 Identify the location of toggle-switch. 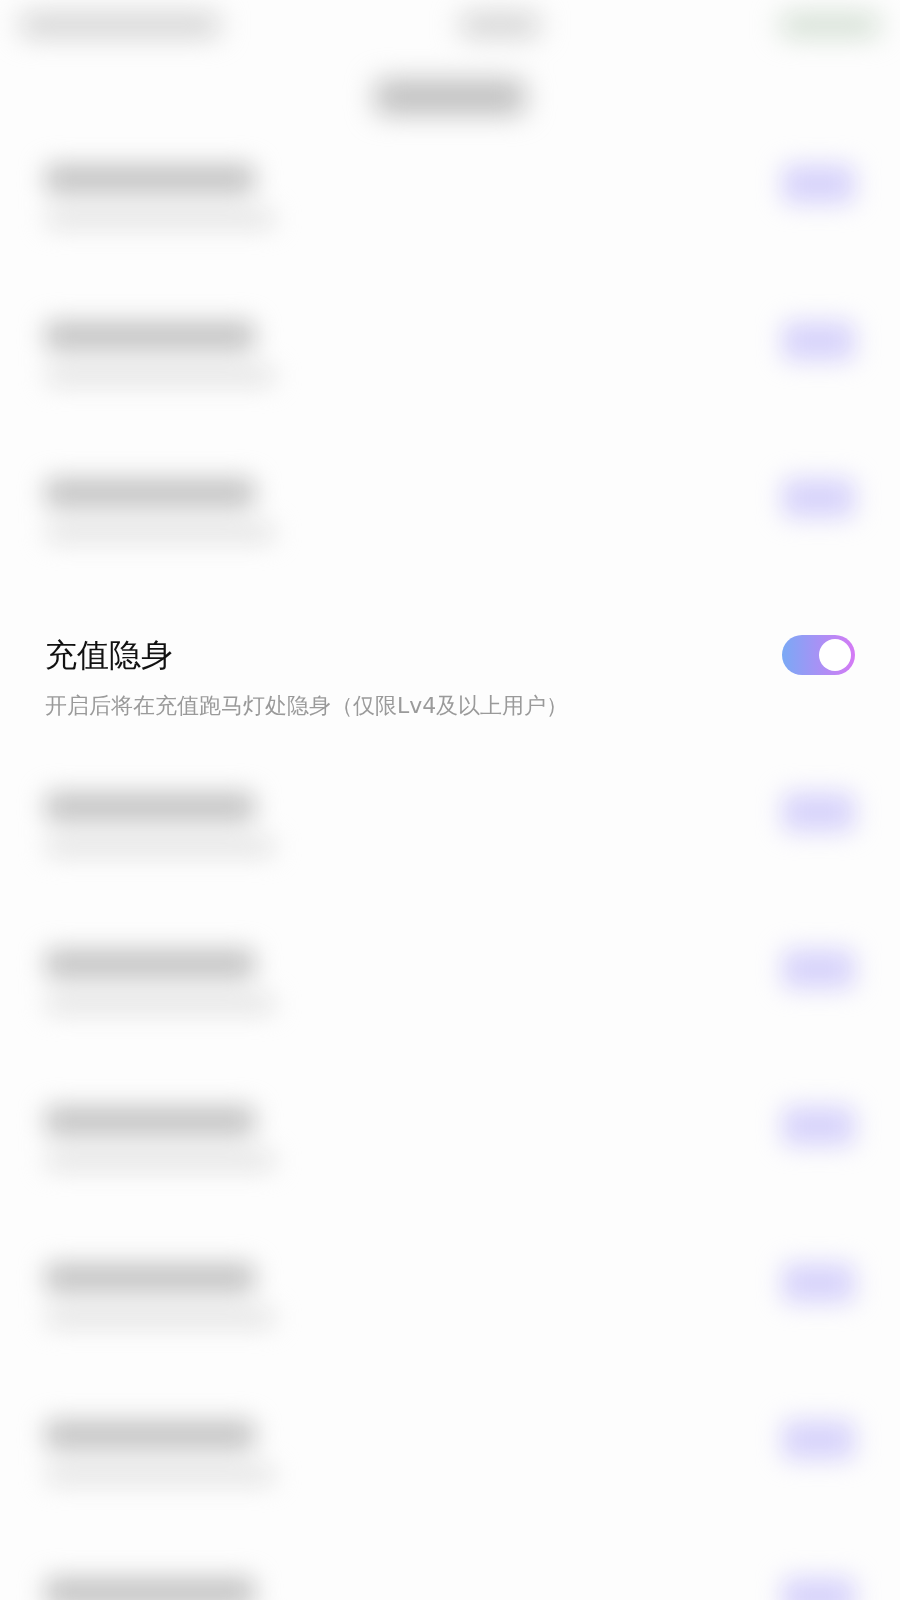
(818, 655).